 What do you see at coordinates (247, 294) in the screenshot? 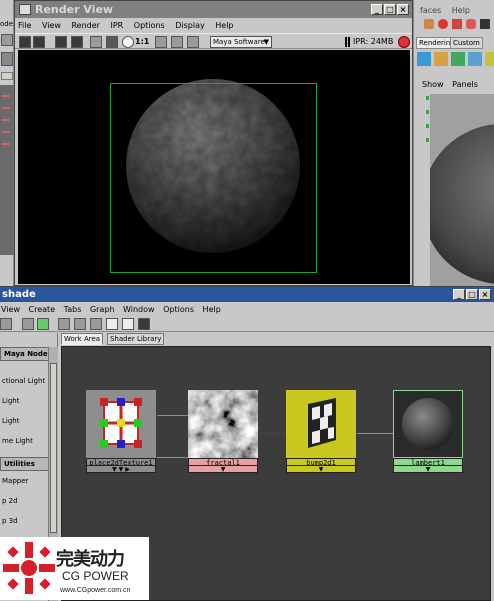
I see `hypershade-titlebar: shade _ □ ×` at bounding box center [247, 294].